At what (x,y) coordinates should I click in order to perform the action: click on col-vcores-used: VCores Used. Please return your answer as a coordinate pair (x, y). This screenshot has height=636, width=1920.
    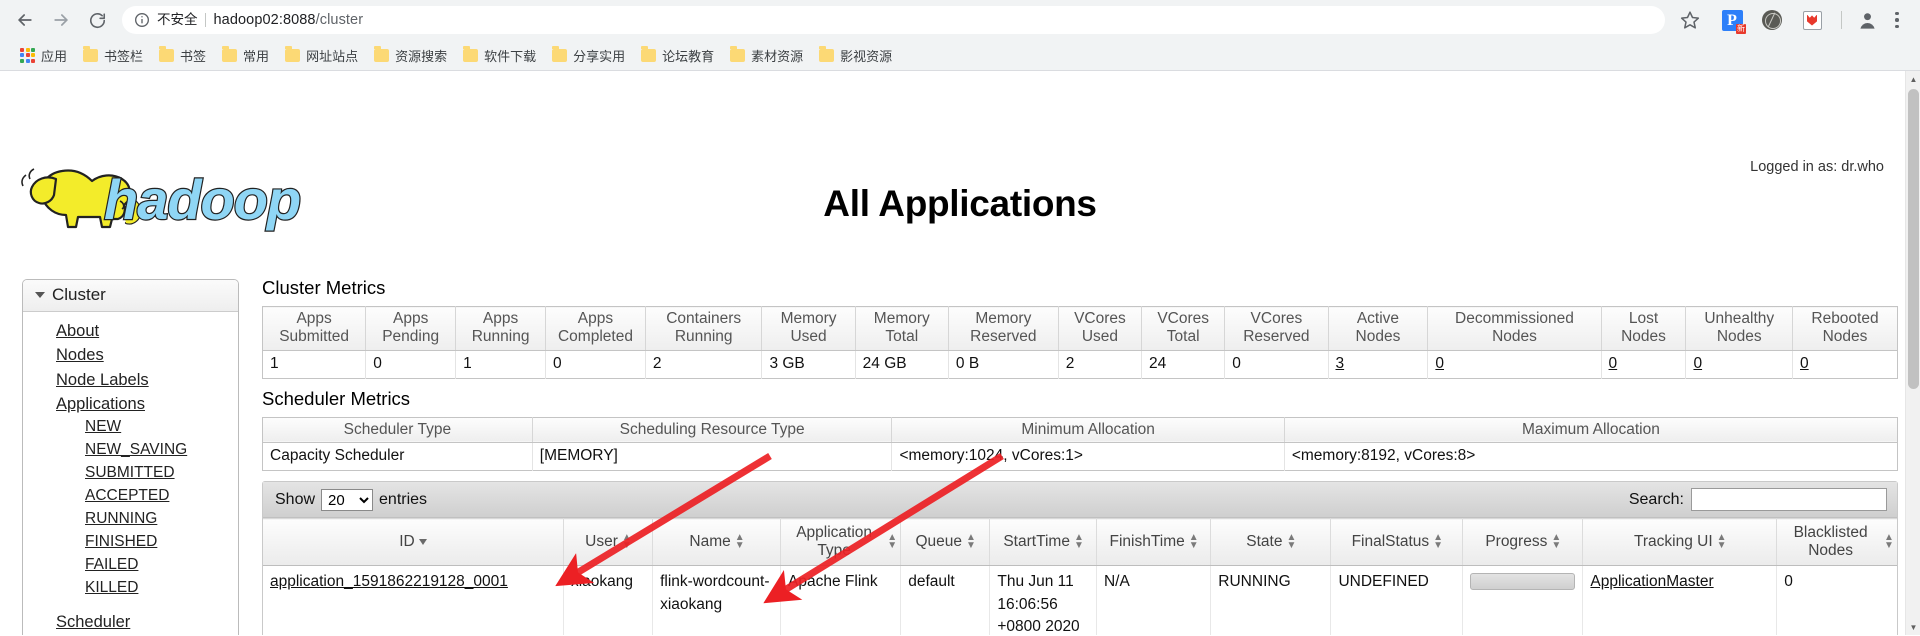
    Looking at the image, I should click on (1100, 328).